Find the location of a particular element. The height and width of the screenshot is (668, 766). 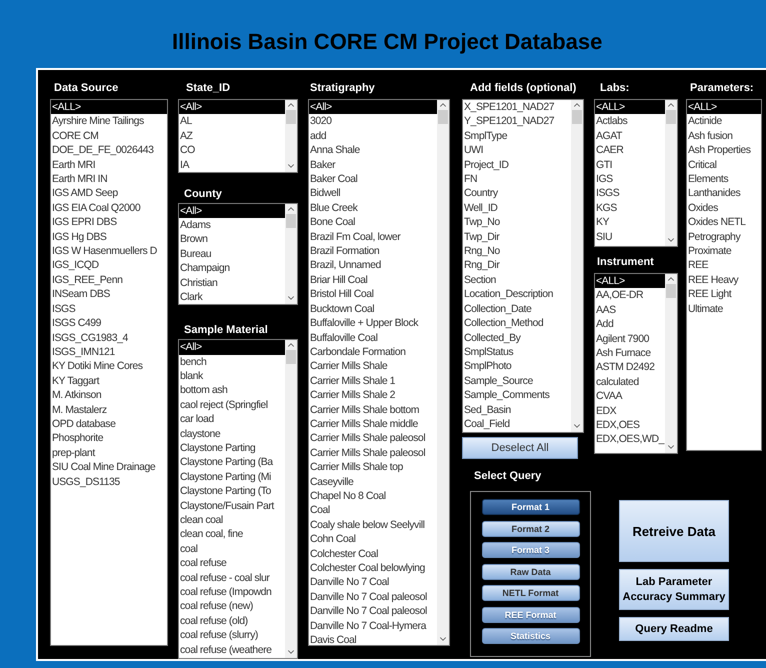

list-item: REE Heavy is located at coordinates (724, 280).